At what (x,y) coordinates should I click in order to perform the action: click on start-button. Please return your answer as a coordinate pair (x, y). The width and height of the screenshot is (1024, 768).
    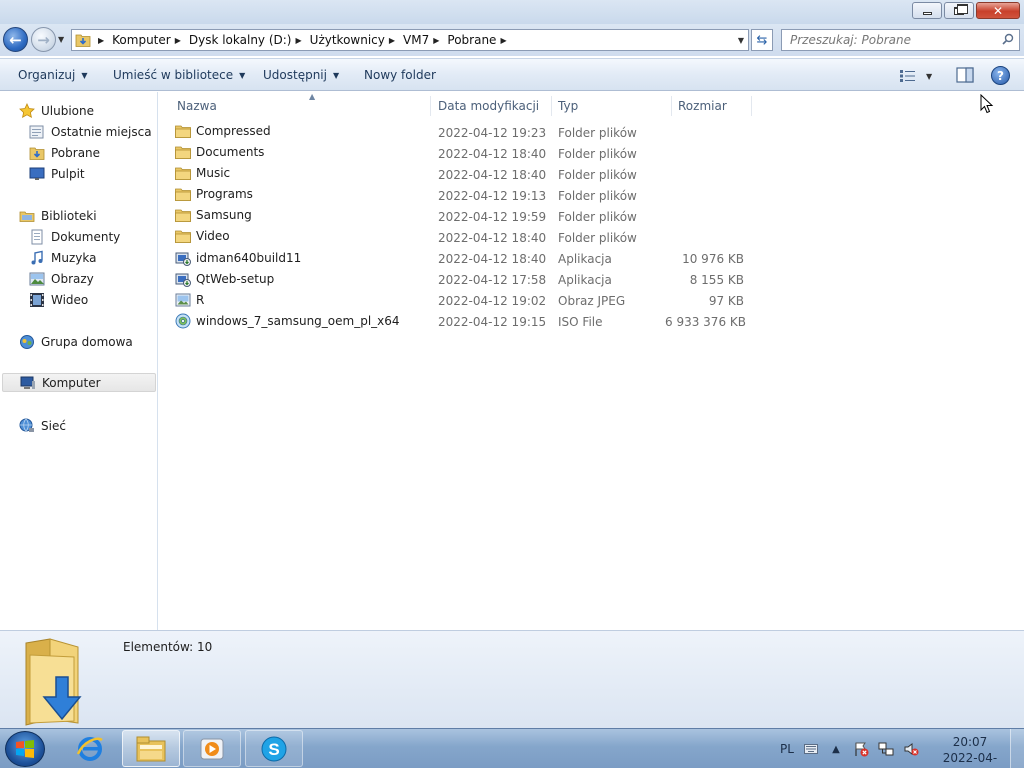
    Looking at the image, I should click on (25, 749).